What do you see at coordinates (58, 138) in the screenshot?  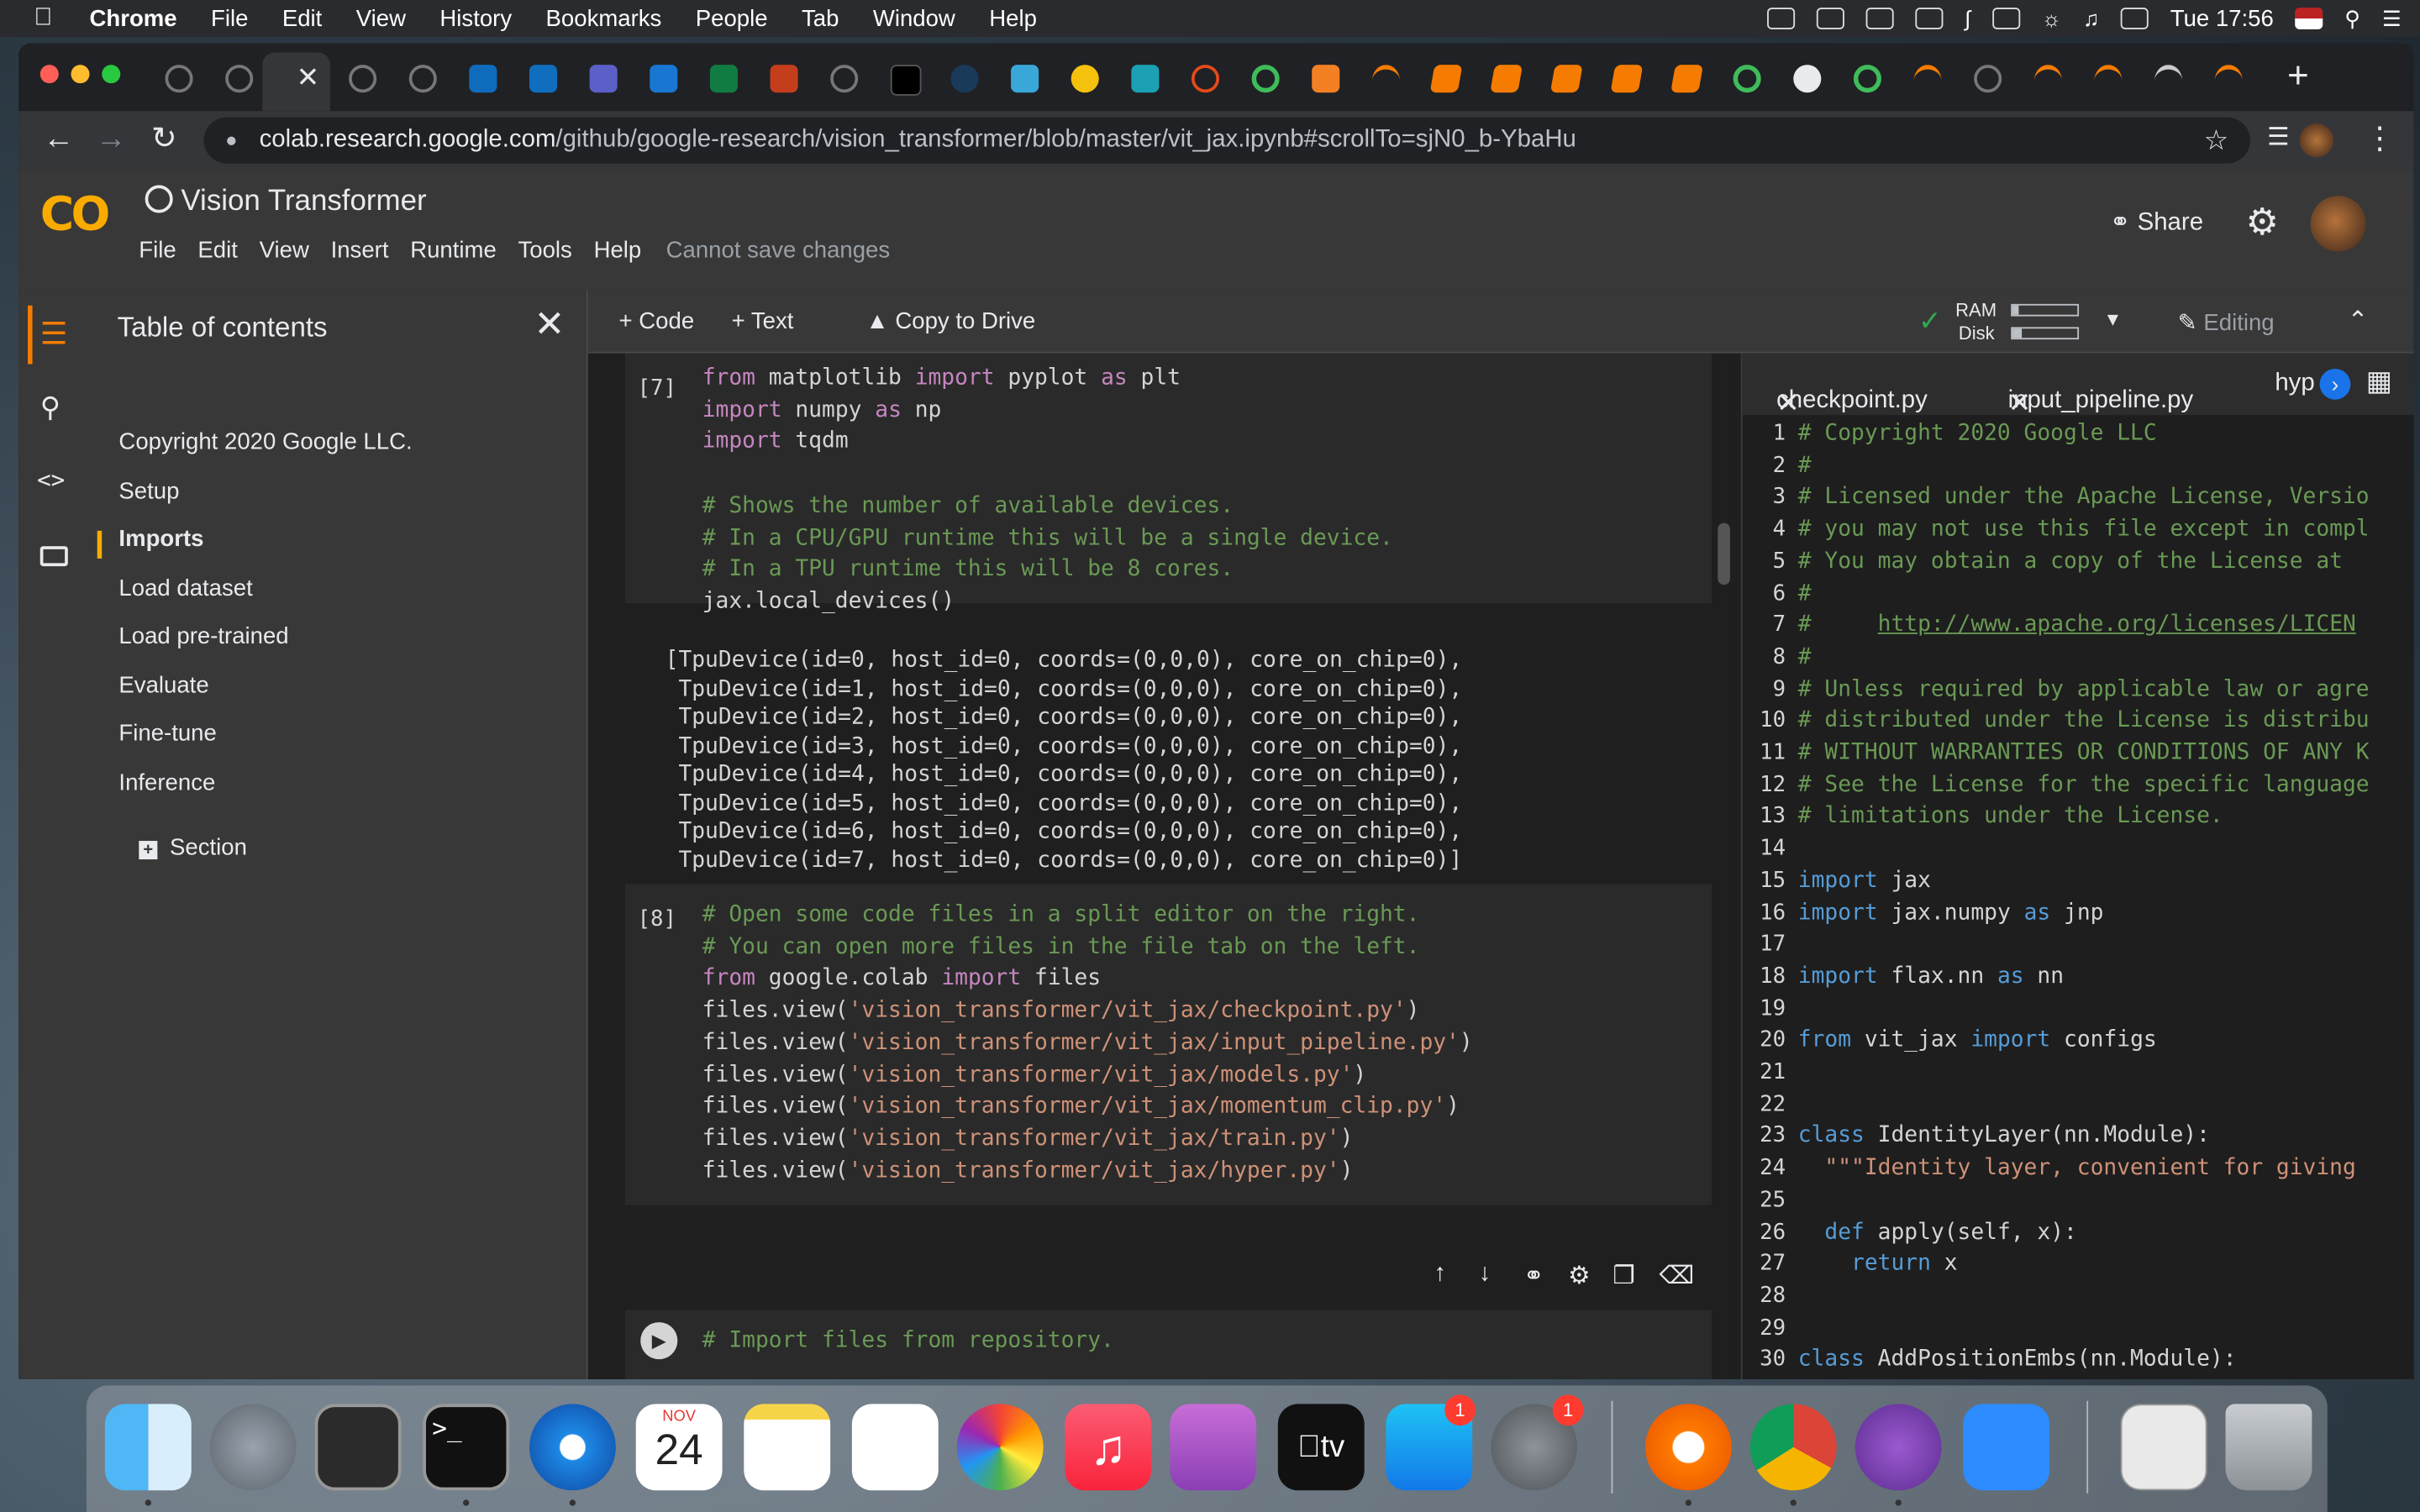 I see `back-icon: ←` at bounding box center [58, 138].